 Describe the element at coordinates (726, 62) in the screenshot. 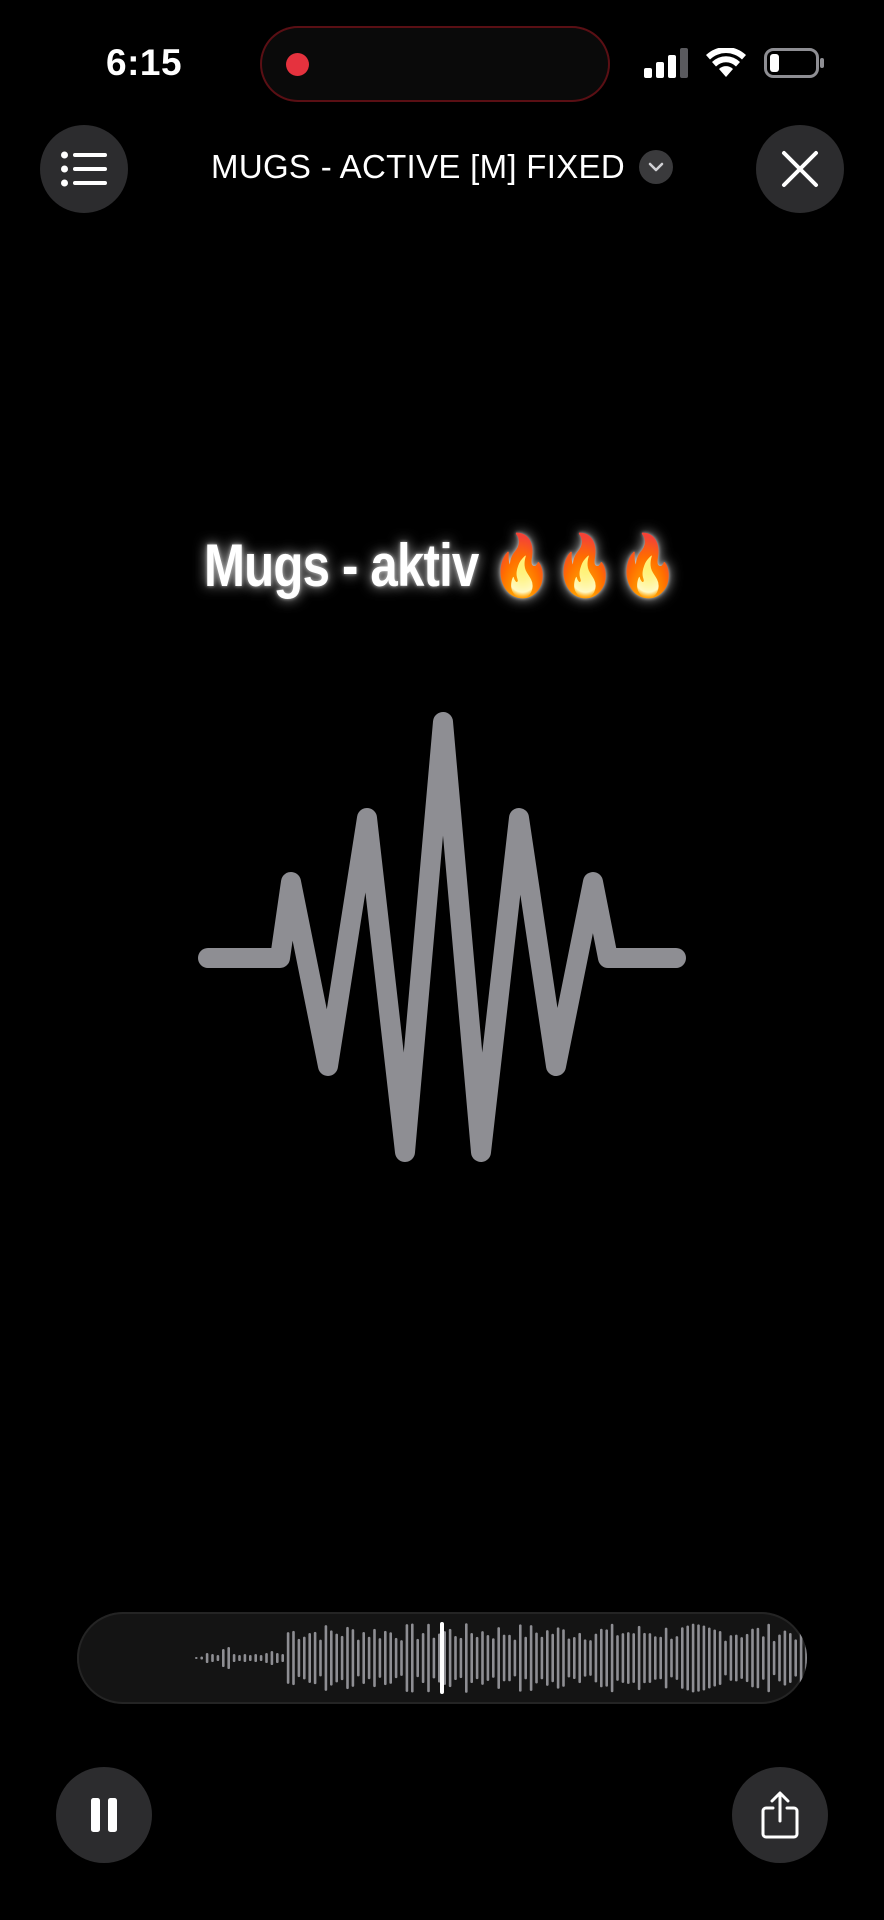

I see `wifi-icon` at that location.